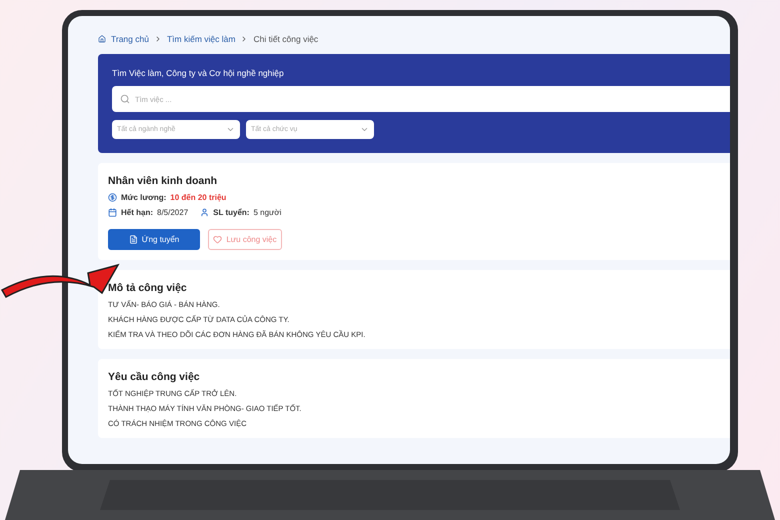 The image size is (780, 520). I want to click on deadline-value: 8/5/2027, so click(172, 212).